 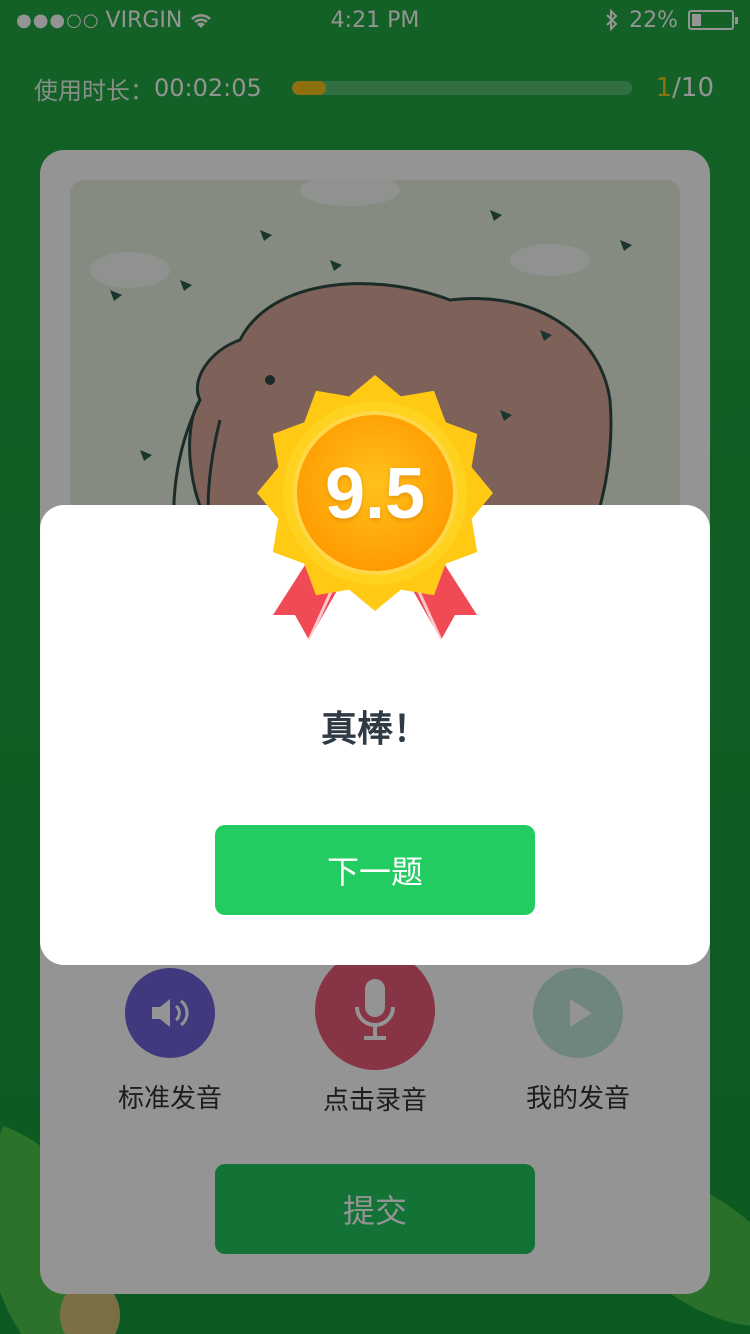 I want to click on score-badge: 9.5, so click(x=375, y=510).